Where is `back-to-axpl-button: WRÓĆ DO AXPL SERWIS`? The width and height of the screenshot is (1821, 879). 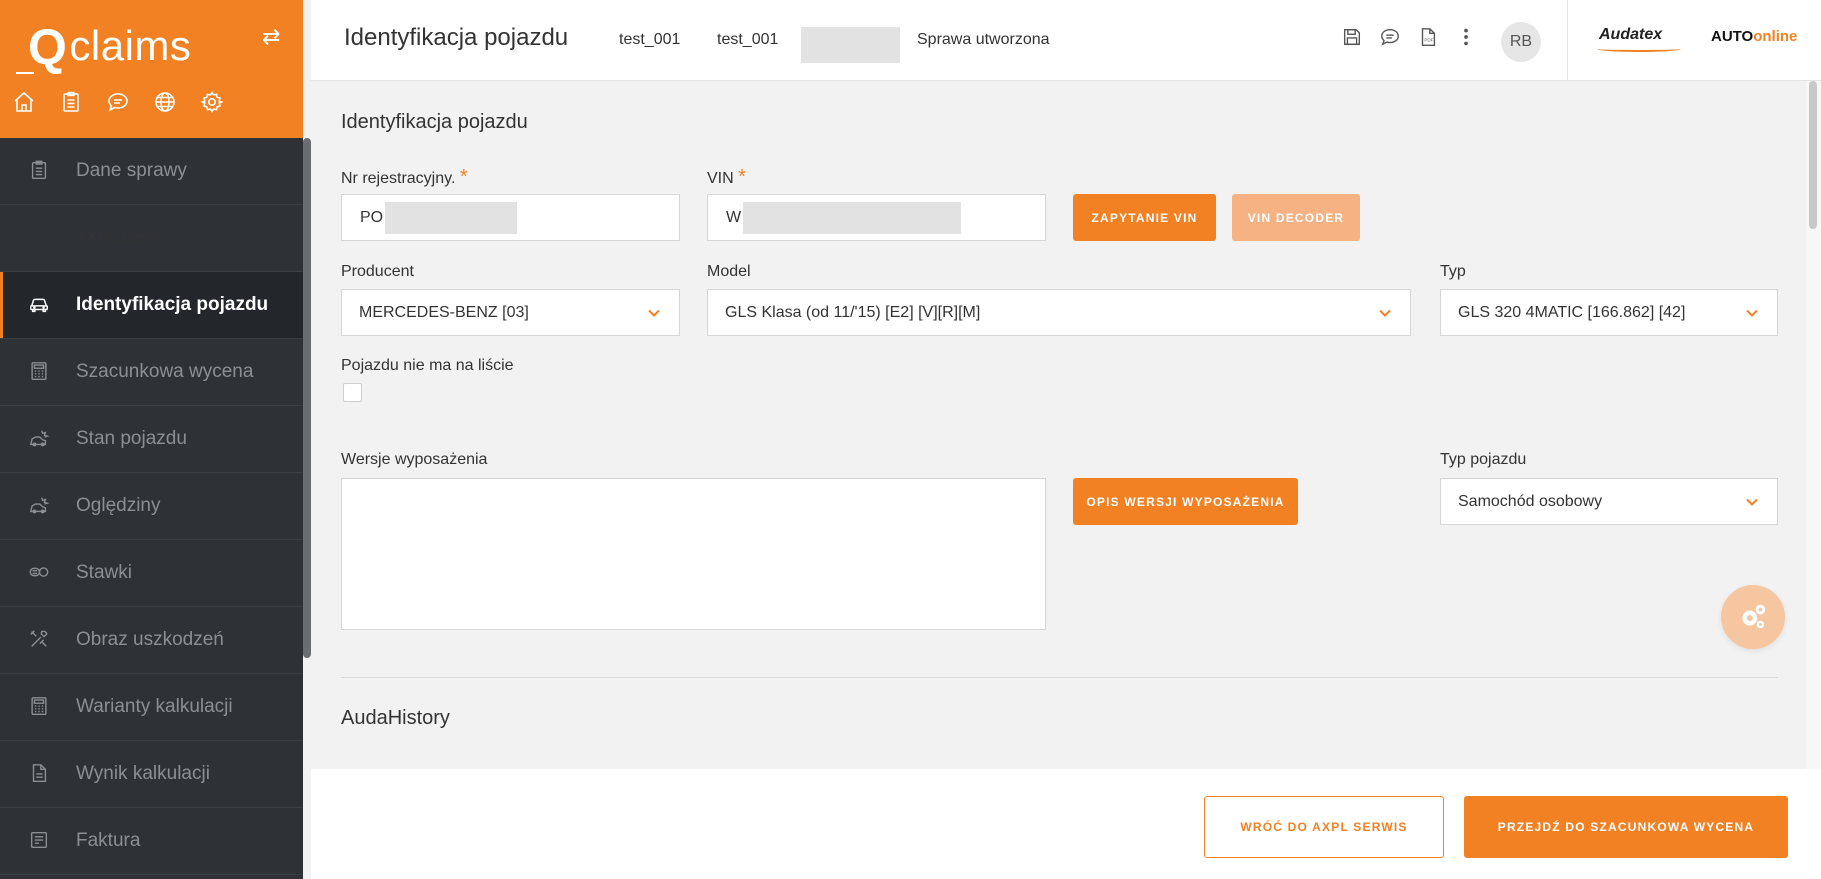
back-to-axpl-button: WRÓĆ DO AXPL SERWIS is located at coordinates (1324, 827).